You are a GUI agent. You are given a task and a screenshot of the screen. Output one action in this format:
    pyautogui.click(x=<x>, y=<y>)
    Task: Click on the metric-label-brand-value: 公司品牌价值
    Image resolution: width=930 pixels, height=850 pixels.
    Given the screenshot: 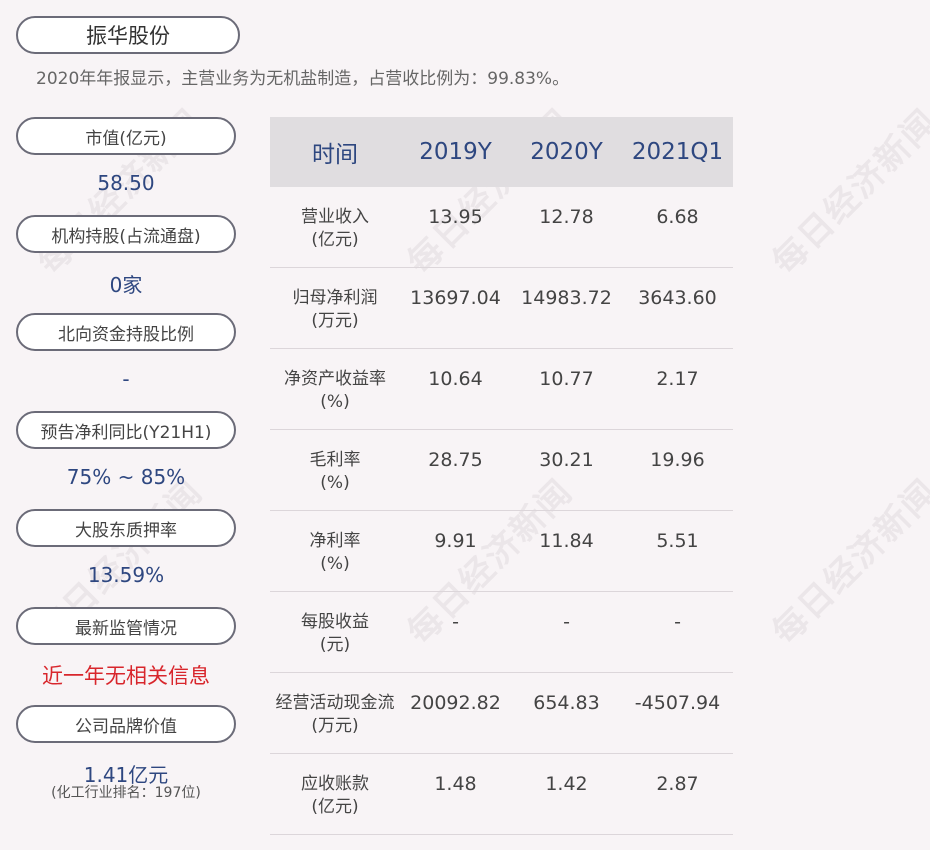 What is the action you would take?
    pyautogui.click(x=126, y=724)
    